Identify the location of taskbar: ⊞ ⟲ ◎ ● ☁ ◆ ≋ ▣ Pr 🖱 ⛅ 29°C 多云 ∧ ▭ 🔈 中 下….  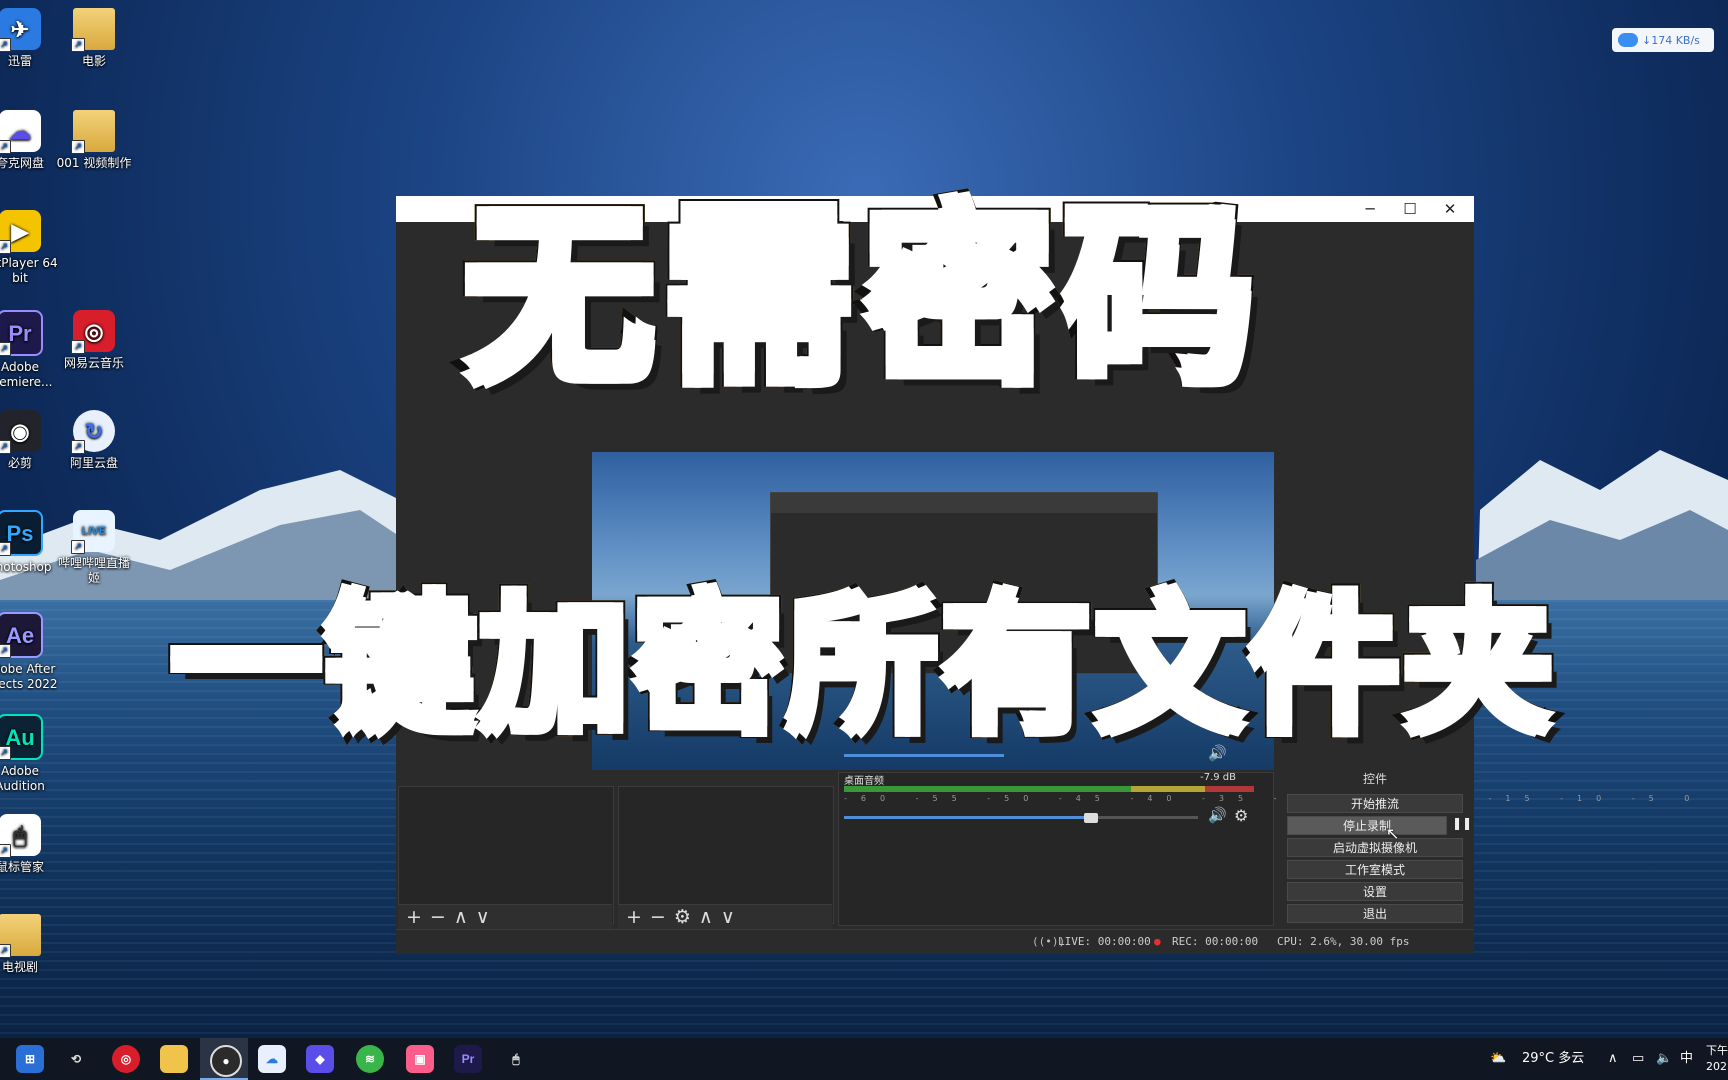
(864, 1059).